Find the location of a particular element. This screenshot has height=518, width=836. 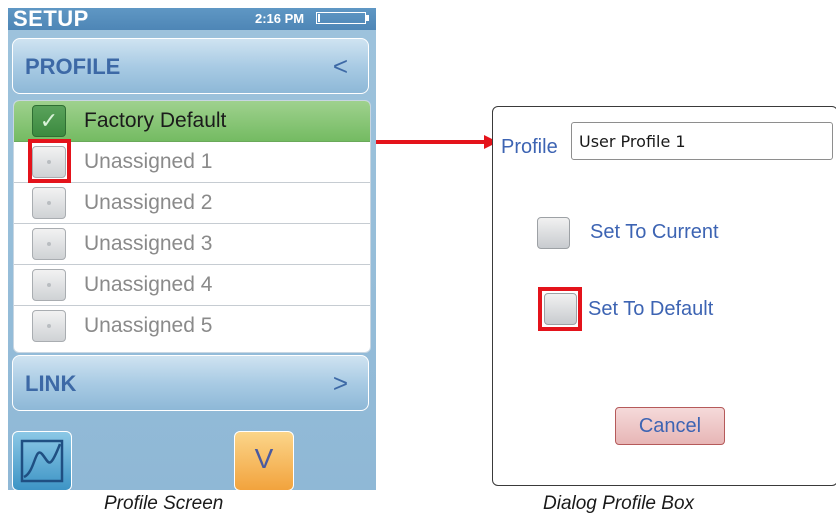

cancel-button: Cancel is located at coordinates (670, 426).